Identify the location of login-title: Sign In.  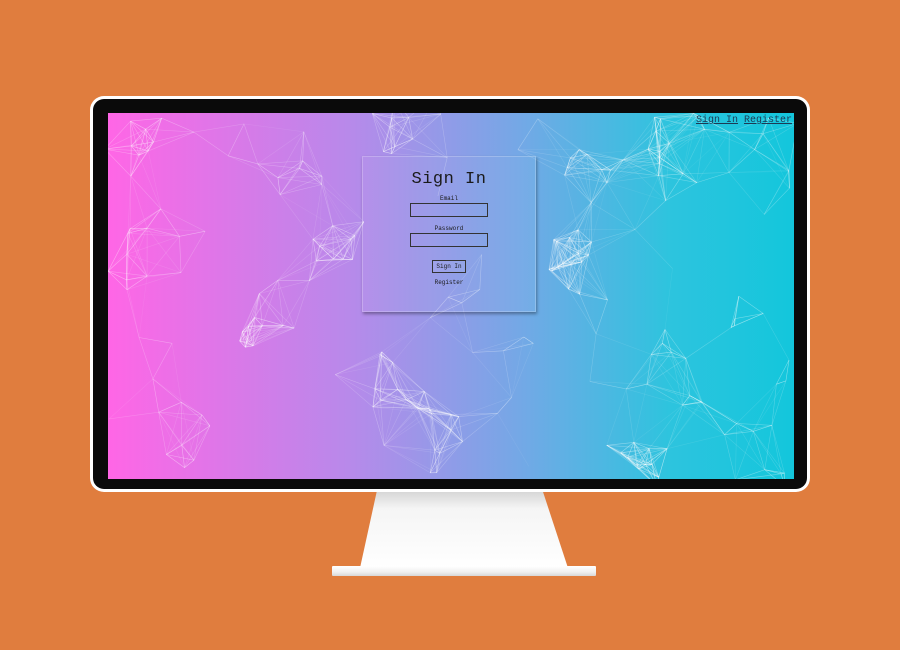
(449, 179).